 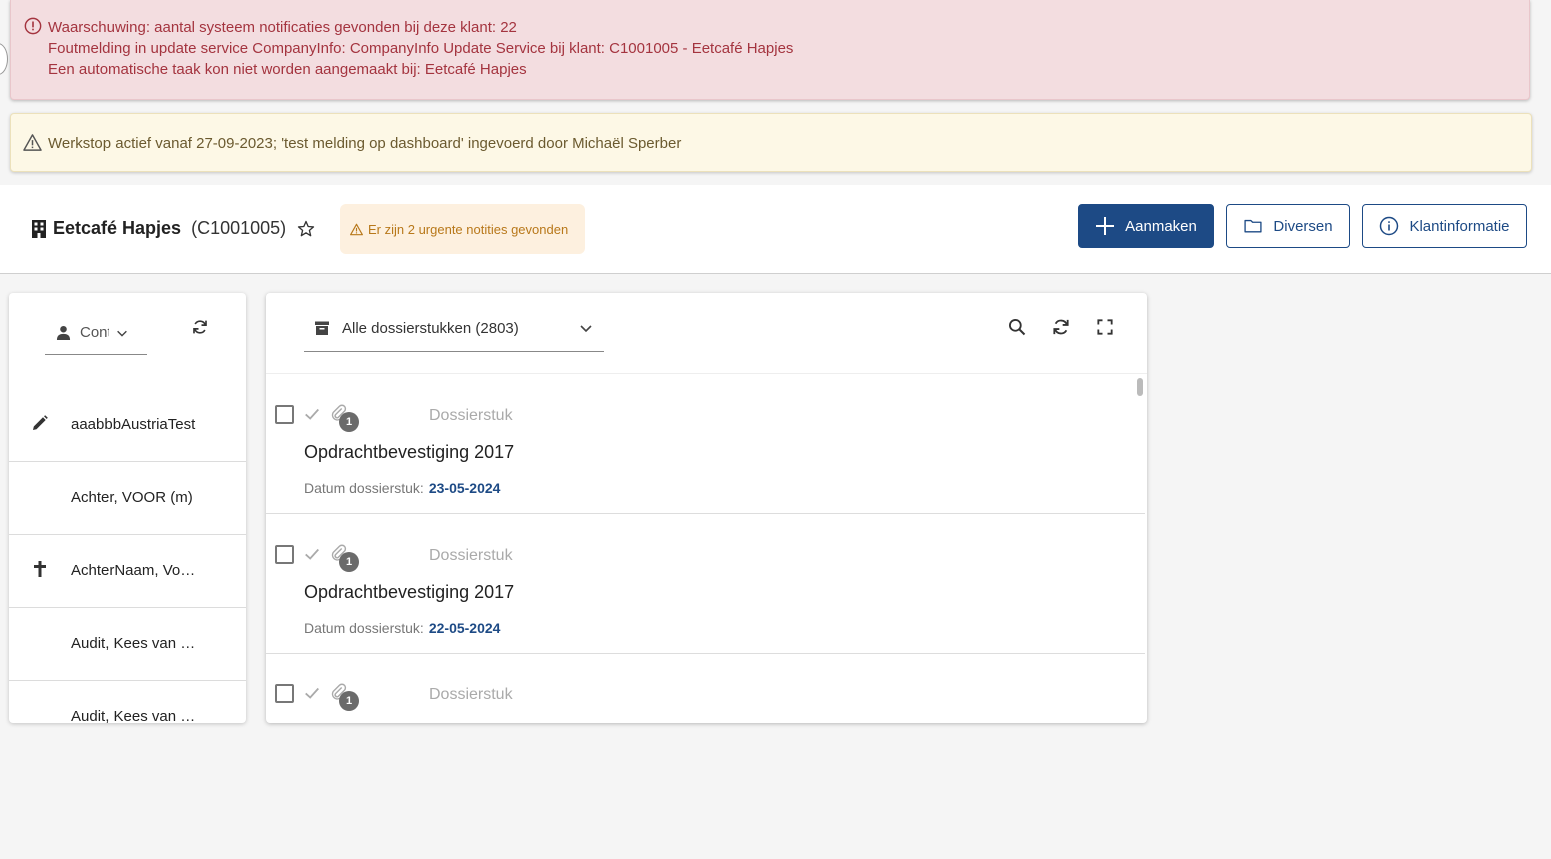 What do you see at coordinates (1459, 226) in the screenshot?
I see `customer-info-button-label: Klantinformatie` at bounding box center [1459, 226].